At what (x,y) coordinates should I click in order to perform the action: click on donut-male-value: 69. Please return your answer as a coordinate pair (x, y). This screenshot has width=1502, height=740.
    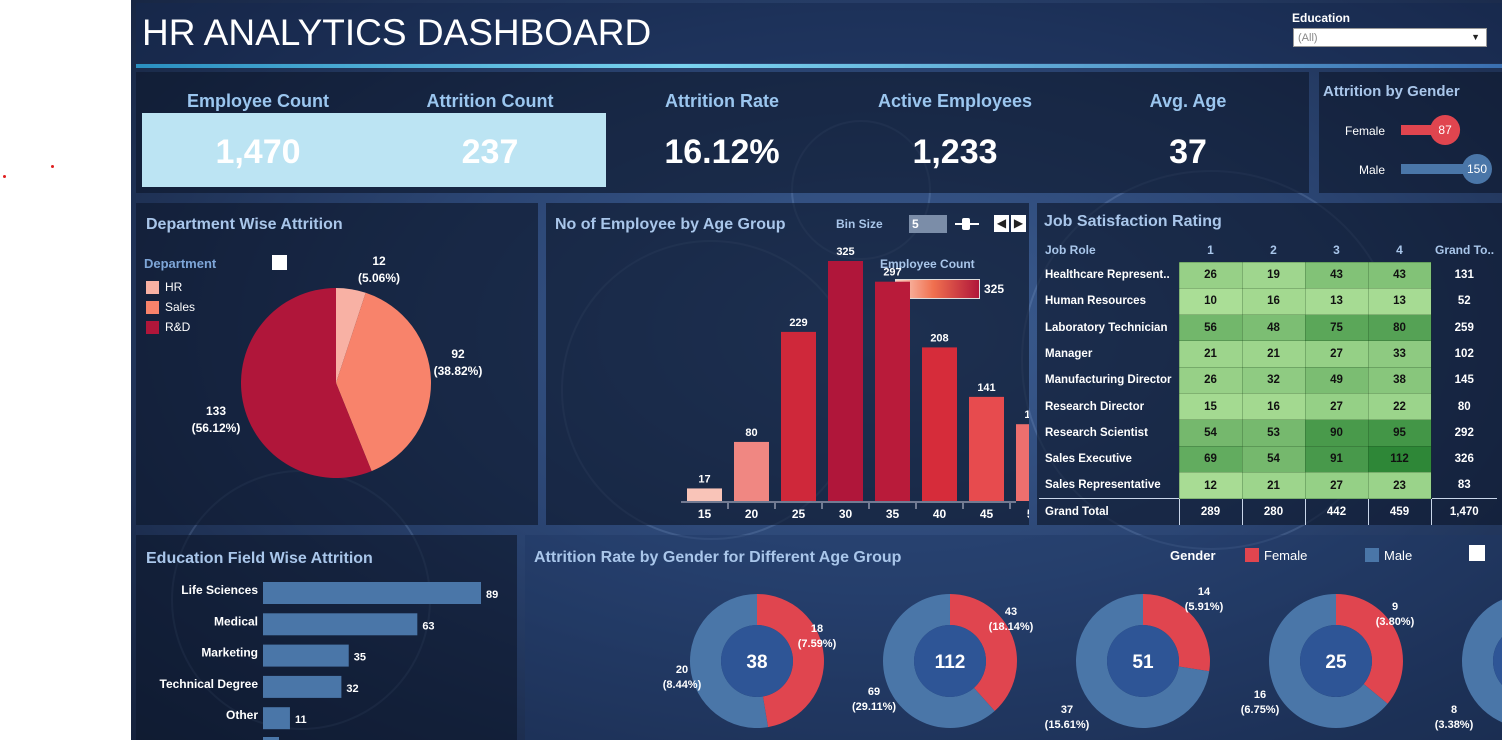
    Looking at the image, I should click on (874, 692).